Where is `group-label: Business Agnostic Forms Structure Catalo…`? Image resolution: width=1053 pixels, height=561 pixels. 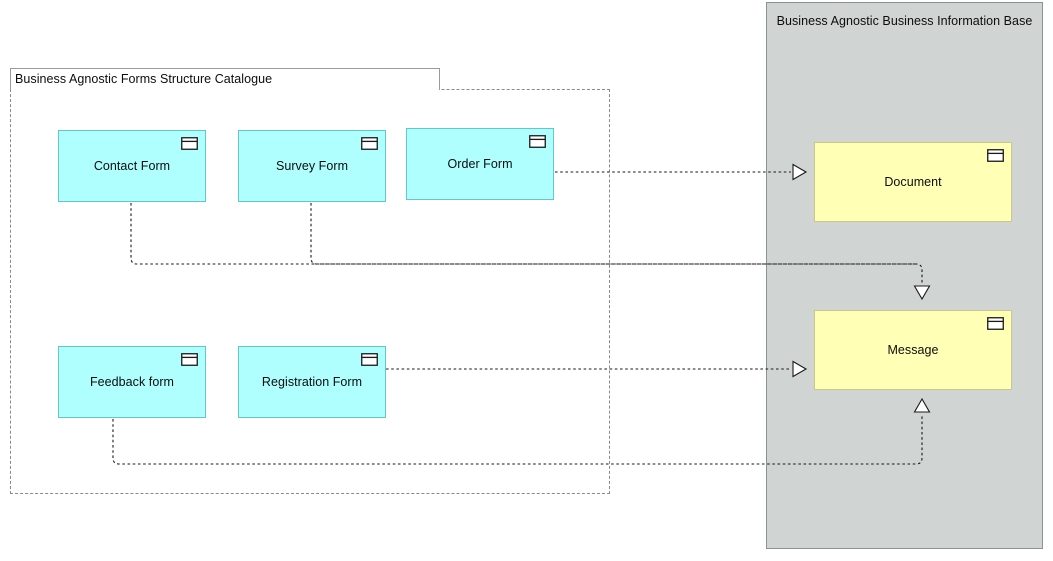
group-label: Business Agnostic Forms Structure Catalo… is located at coordinates (144, 79).